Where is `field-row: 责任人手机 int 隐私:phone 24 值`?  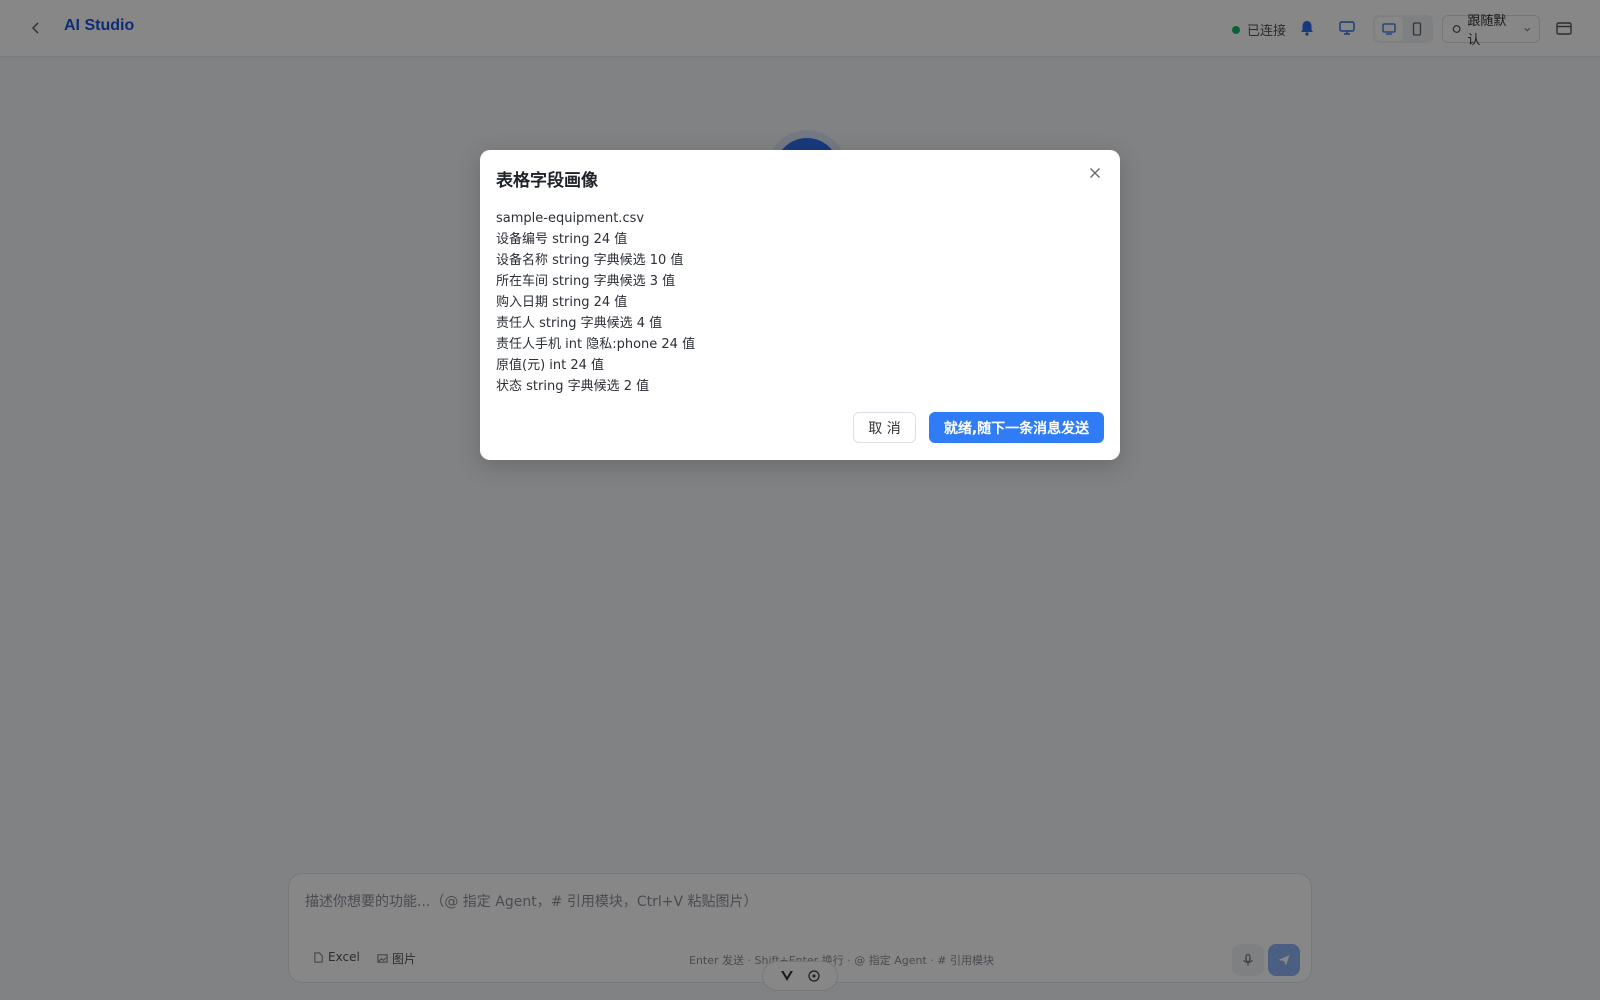
field-row: 责任人手机 int 隐私:phone 24 值 is located at coordinates (596, 344).